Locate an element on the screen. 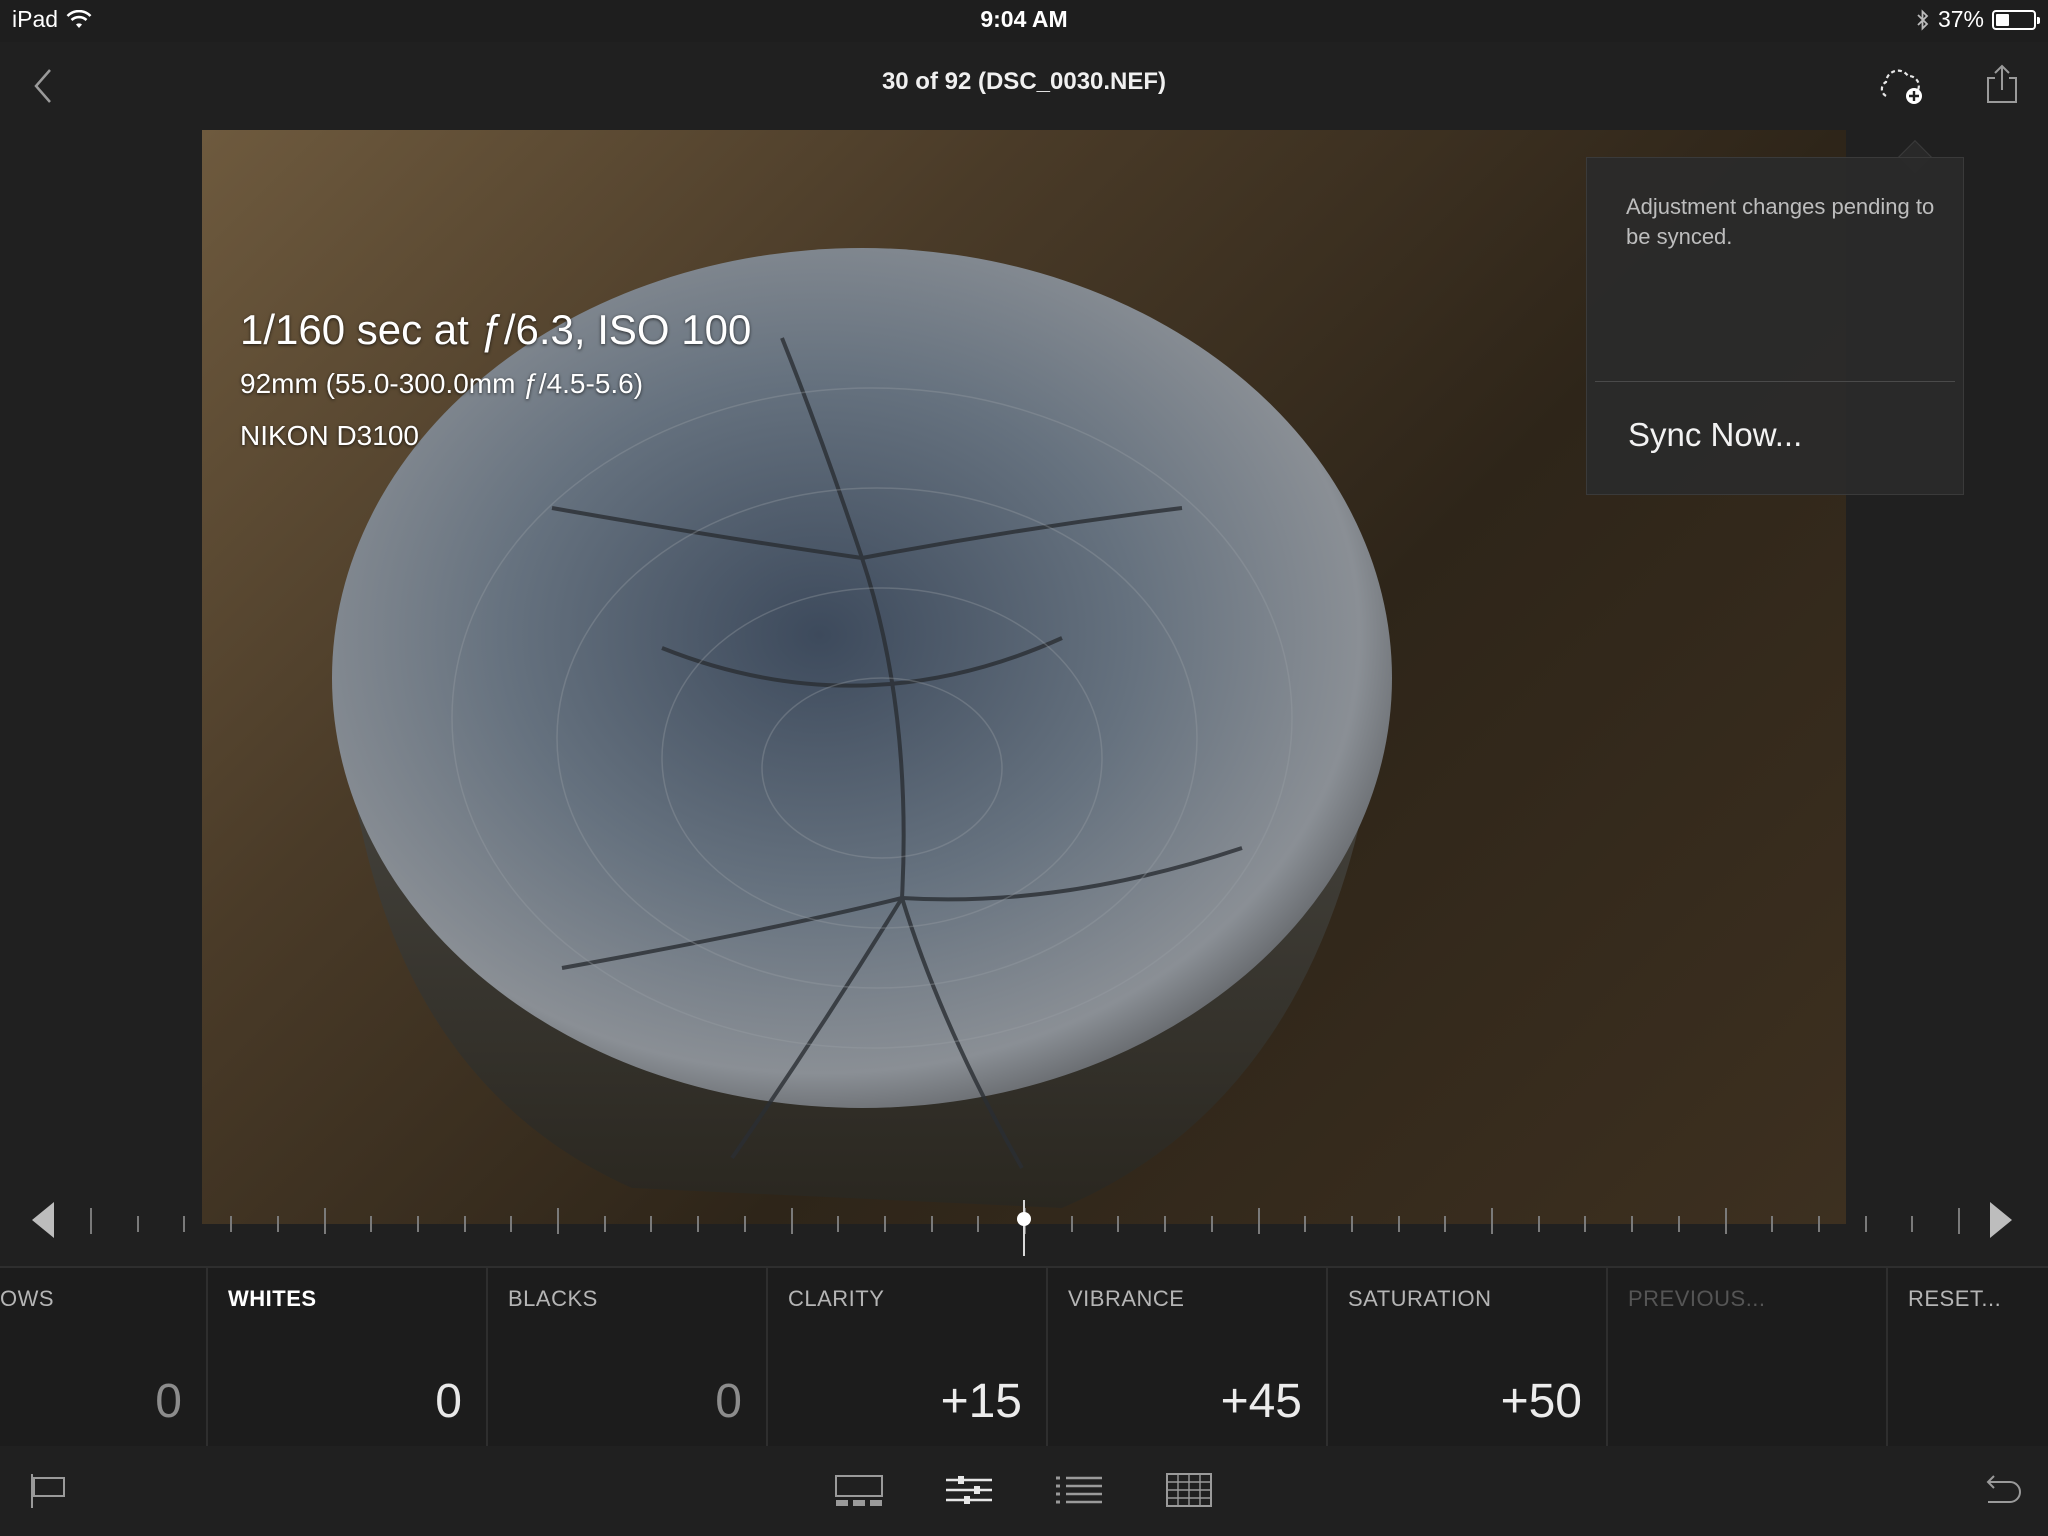 This screenshot has width=2048, height=1536. sliders-icon is located at coordinates (969, 1490).